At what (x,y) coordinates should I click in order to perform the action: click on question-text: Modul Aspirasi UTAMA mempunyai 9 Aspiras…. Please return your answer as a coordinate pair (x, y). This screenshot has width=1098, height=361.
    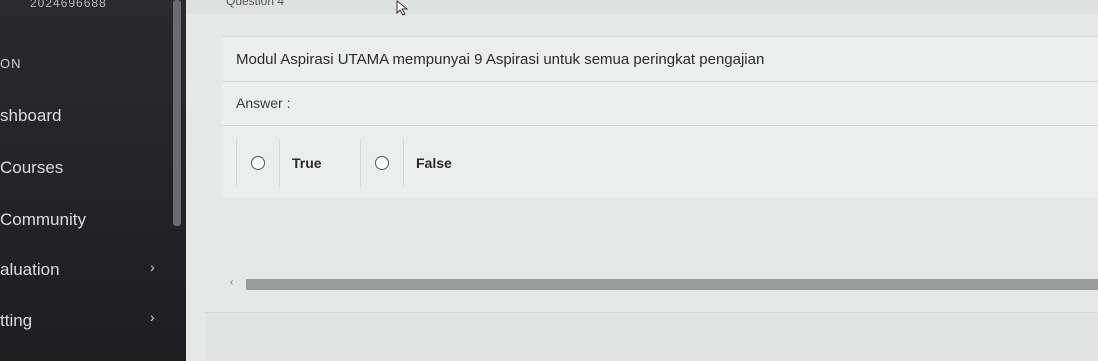
    Looking at the image, I should click on (500, 59).